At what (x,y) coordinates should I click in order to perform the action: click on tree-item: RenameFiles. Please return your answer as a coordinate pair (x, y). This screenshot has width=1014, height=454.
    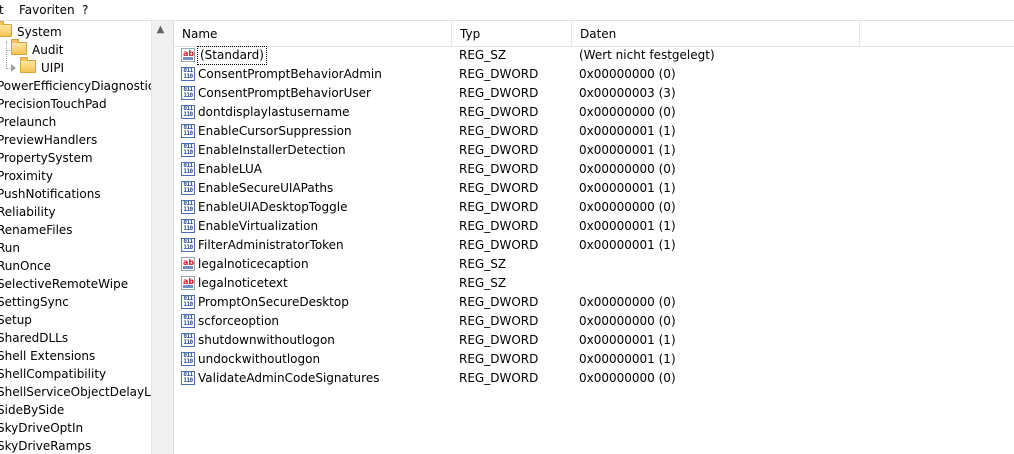
    Looking at the image, I should click on (36, 230).